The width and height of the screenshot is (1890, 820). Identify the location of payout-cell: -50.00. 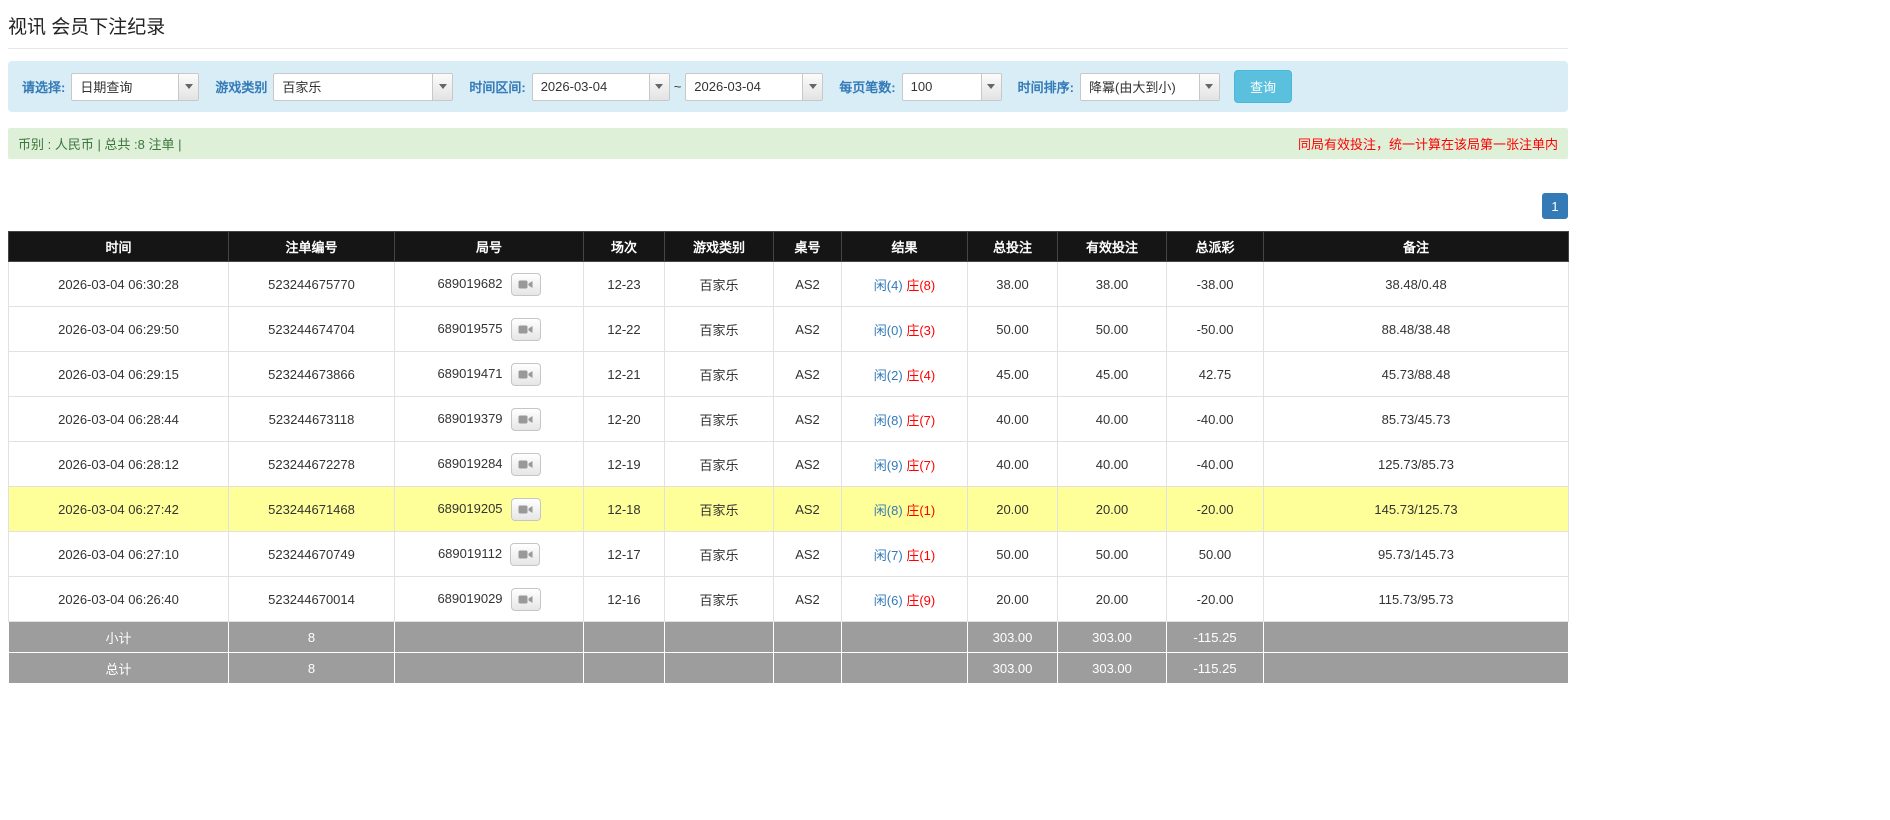
(1215, 329).